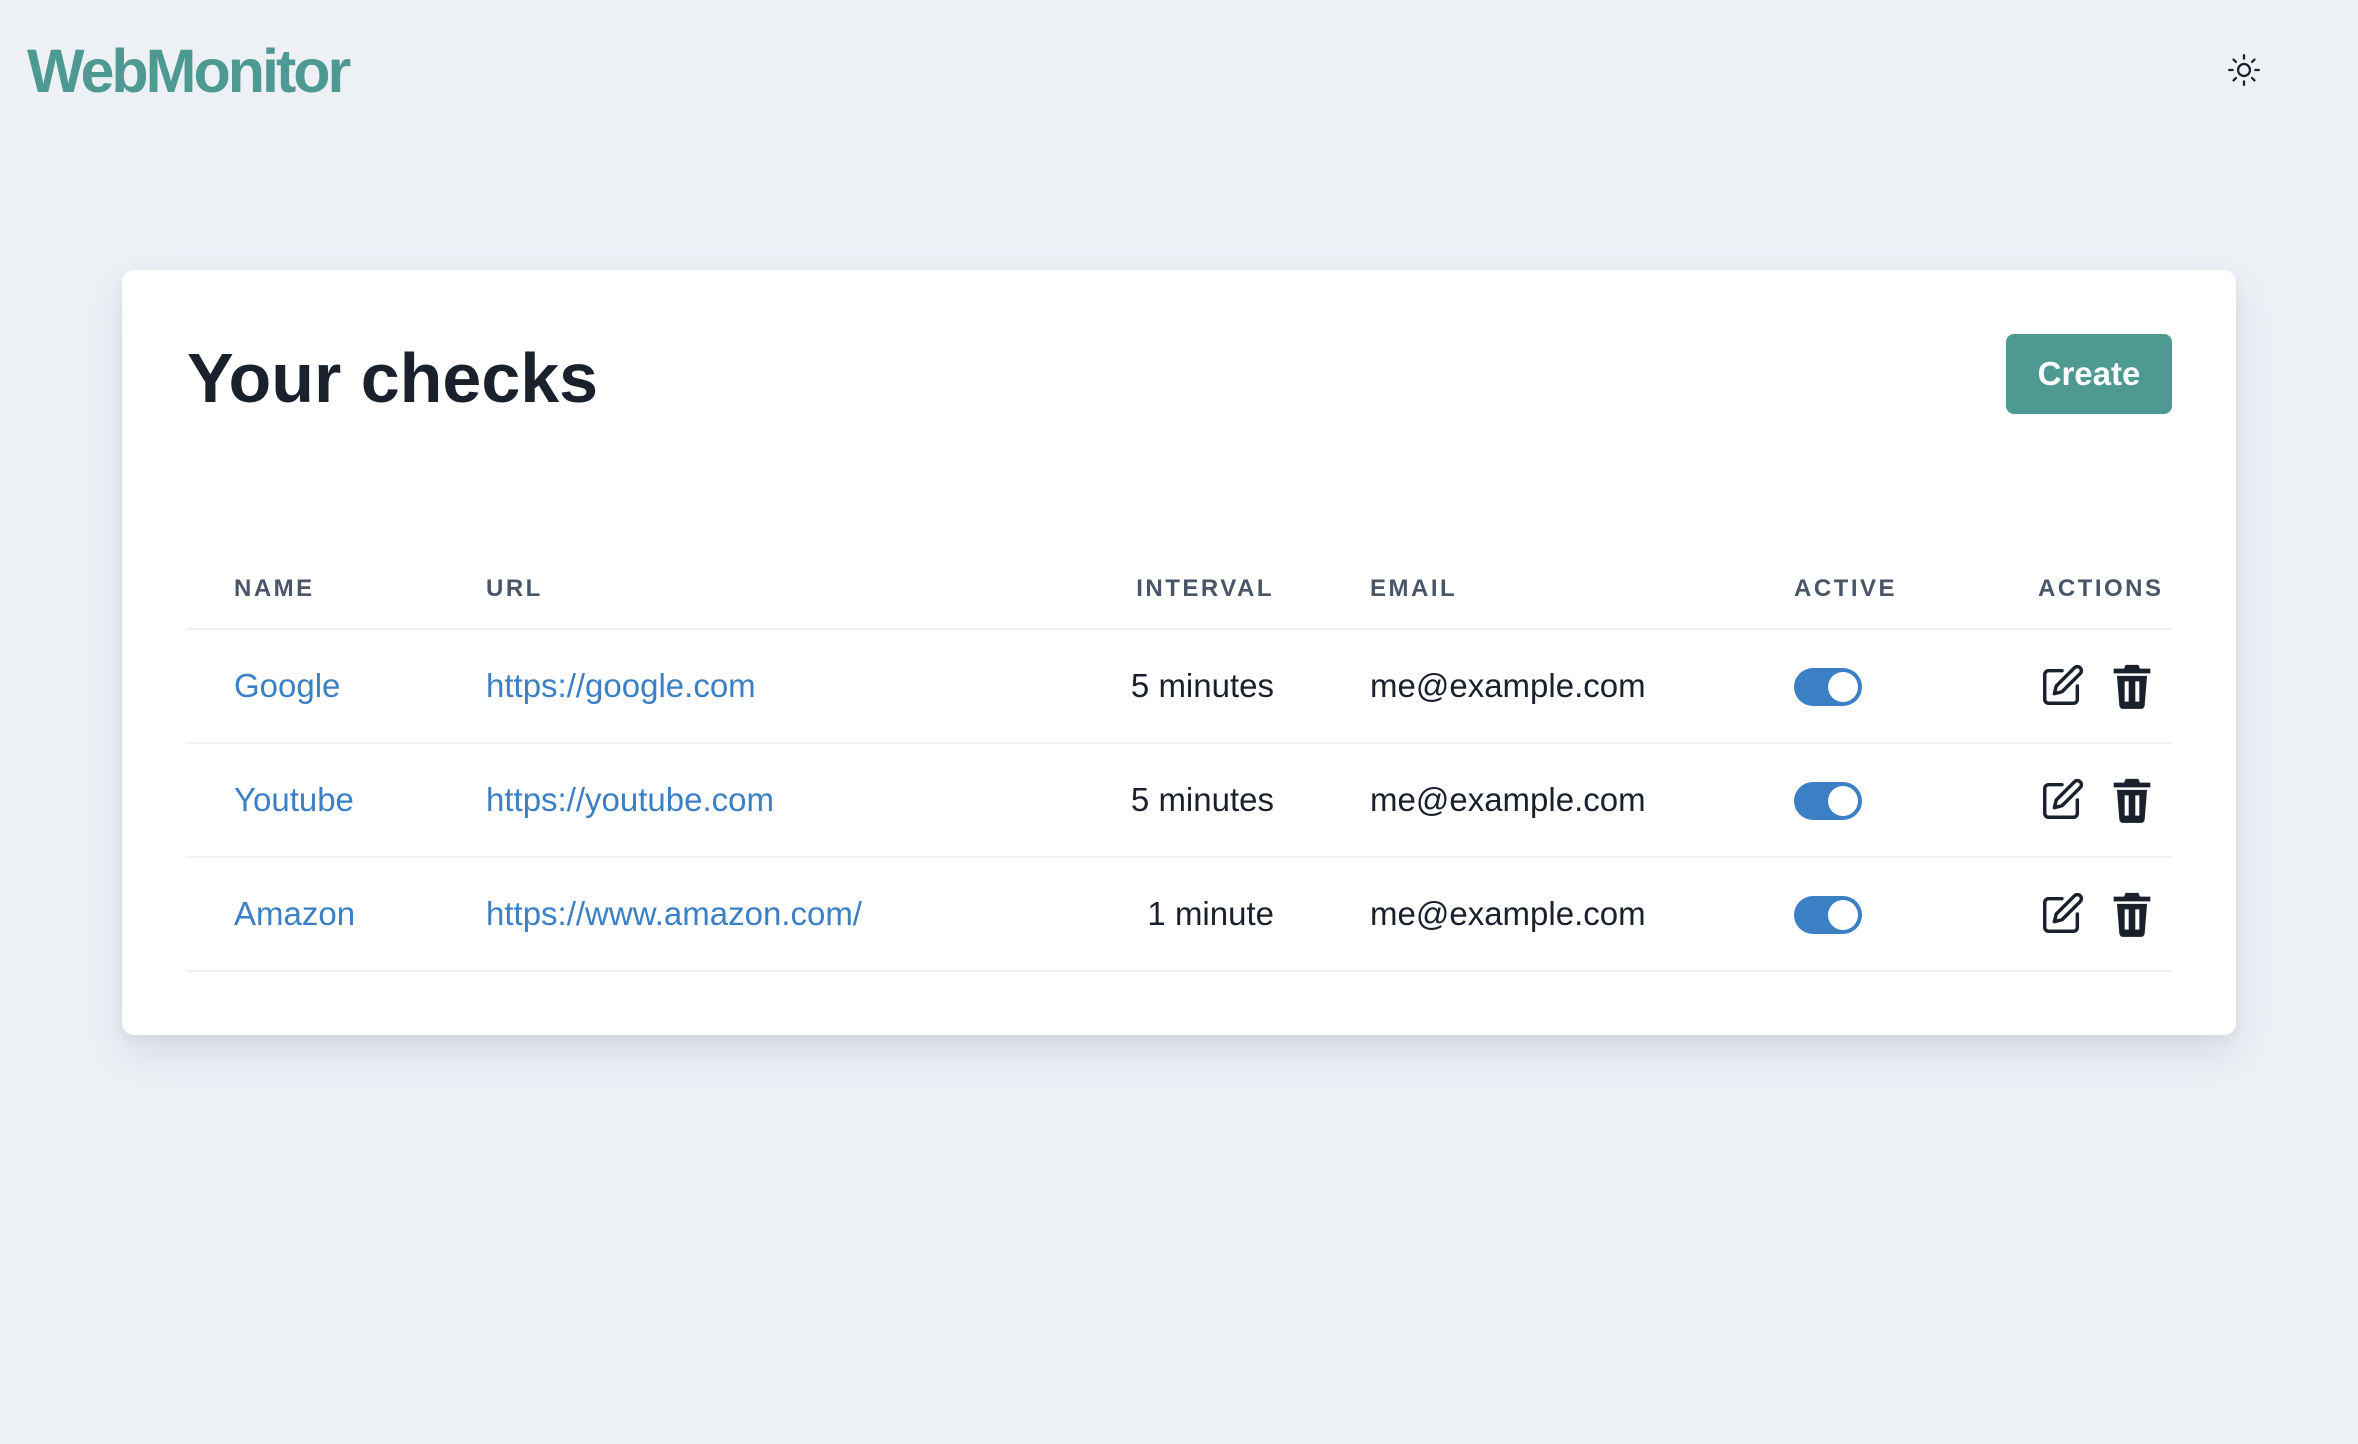  I want to click on create-button: Create, so click(2089, 374).